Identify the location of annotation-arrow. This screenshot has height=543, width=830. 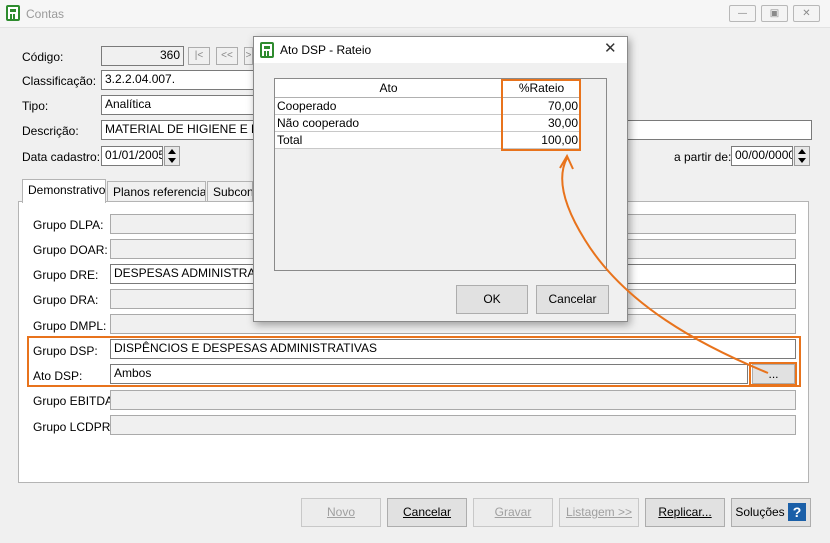
(664, 263).